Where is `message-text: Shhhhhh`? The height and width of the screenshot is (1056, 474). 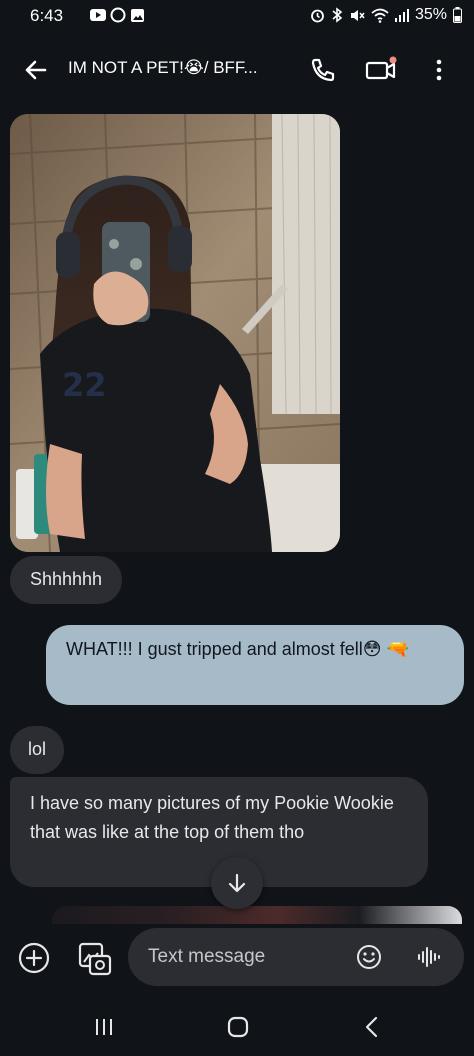
message-text: Shhhhhh is located at coordinates (66, 579).